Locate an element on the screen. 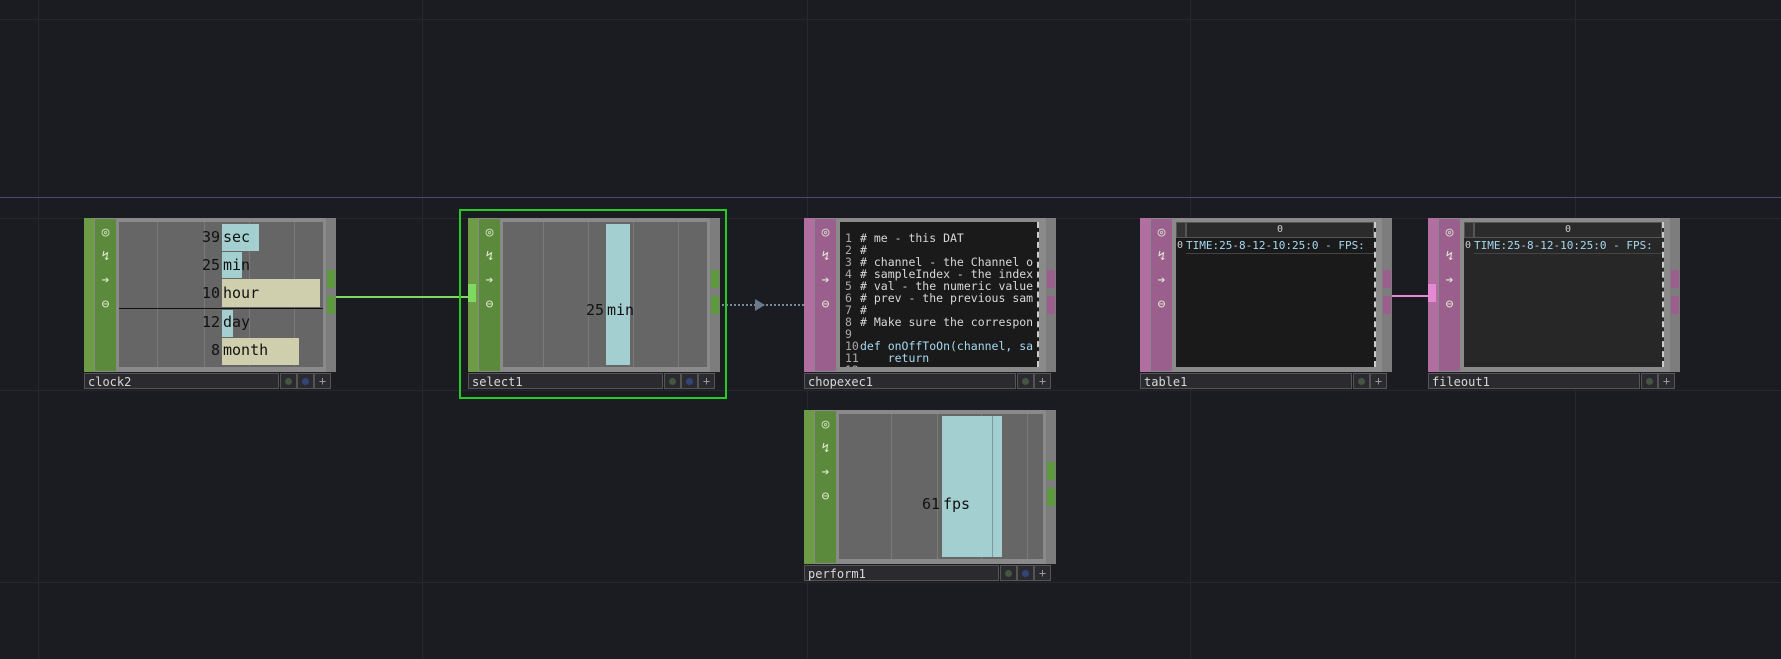  line-text: # me - this DAT is located at coordinates (912, 238).